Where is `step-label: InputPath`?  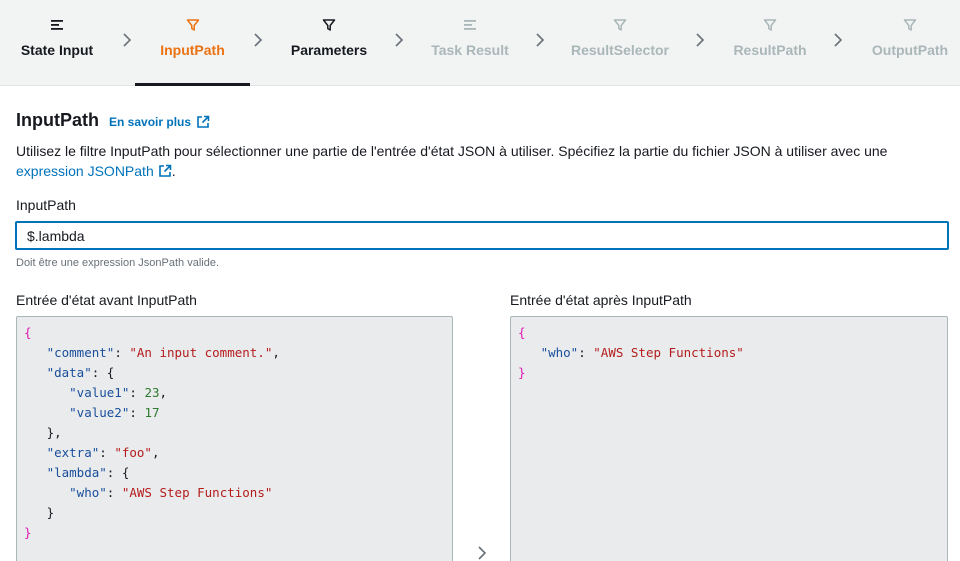 step-label: InputPath is located at coordinates (192, 50).